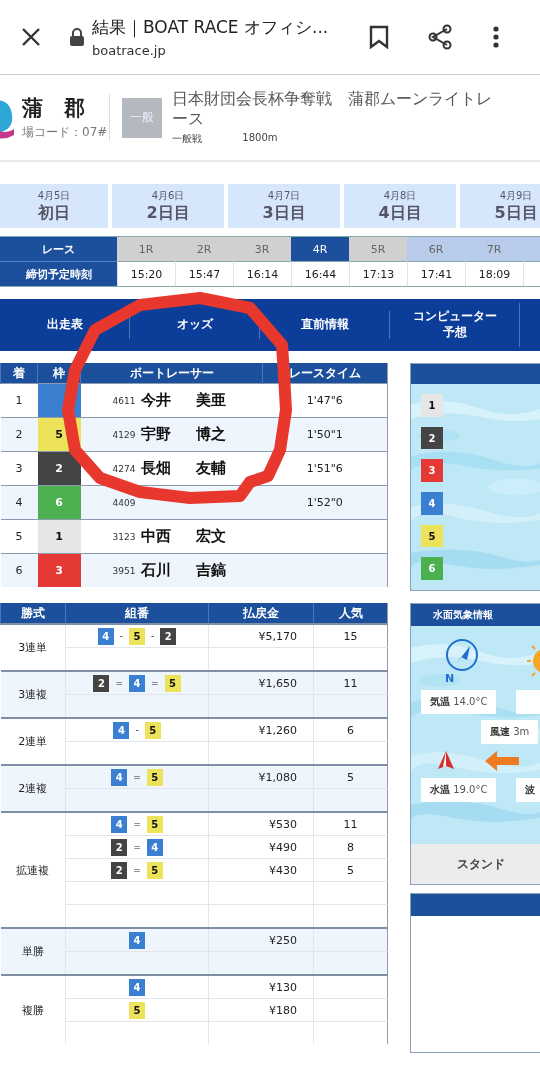  I want to click on race-title: 日本財団会長杯争奪戦 蒲郡ムーンライトレース, so click(333, 108).